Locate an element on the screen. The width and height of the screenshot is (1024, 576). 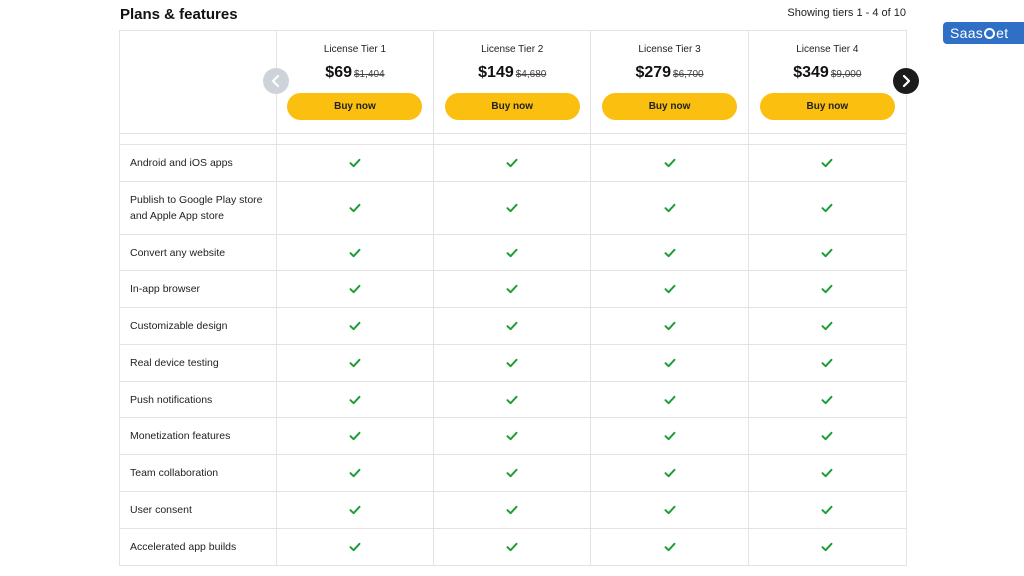
previous-tiers-button is located at coordinates (276, 81).